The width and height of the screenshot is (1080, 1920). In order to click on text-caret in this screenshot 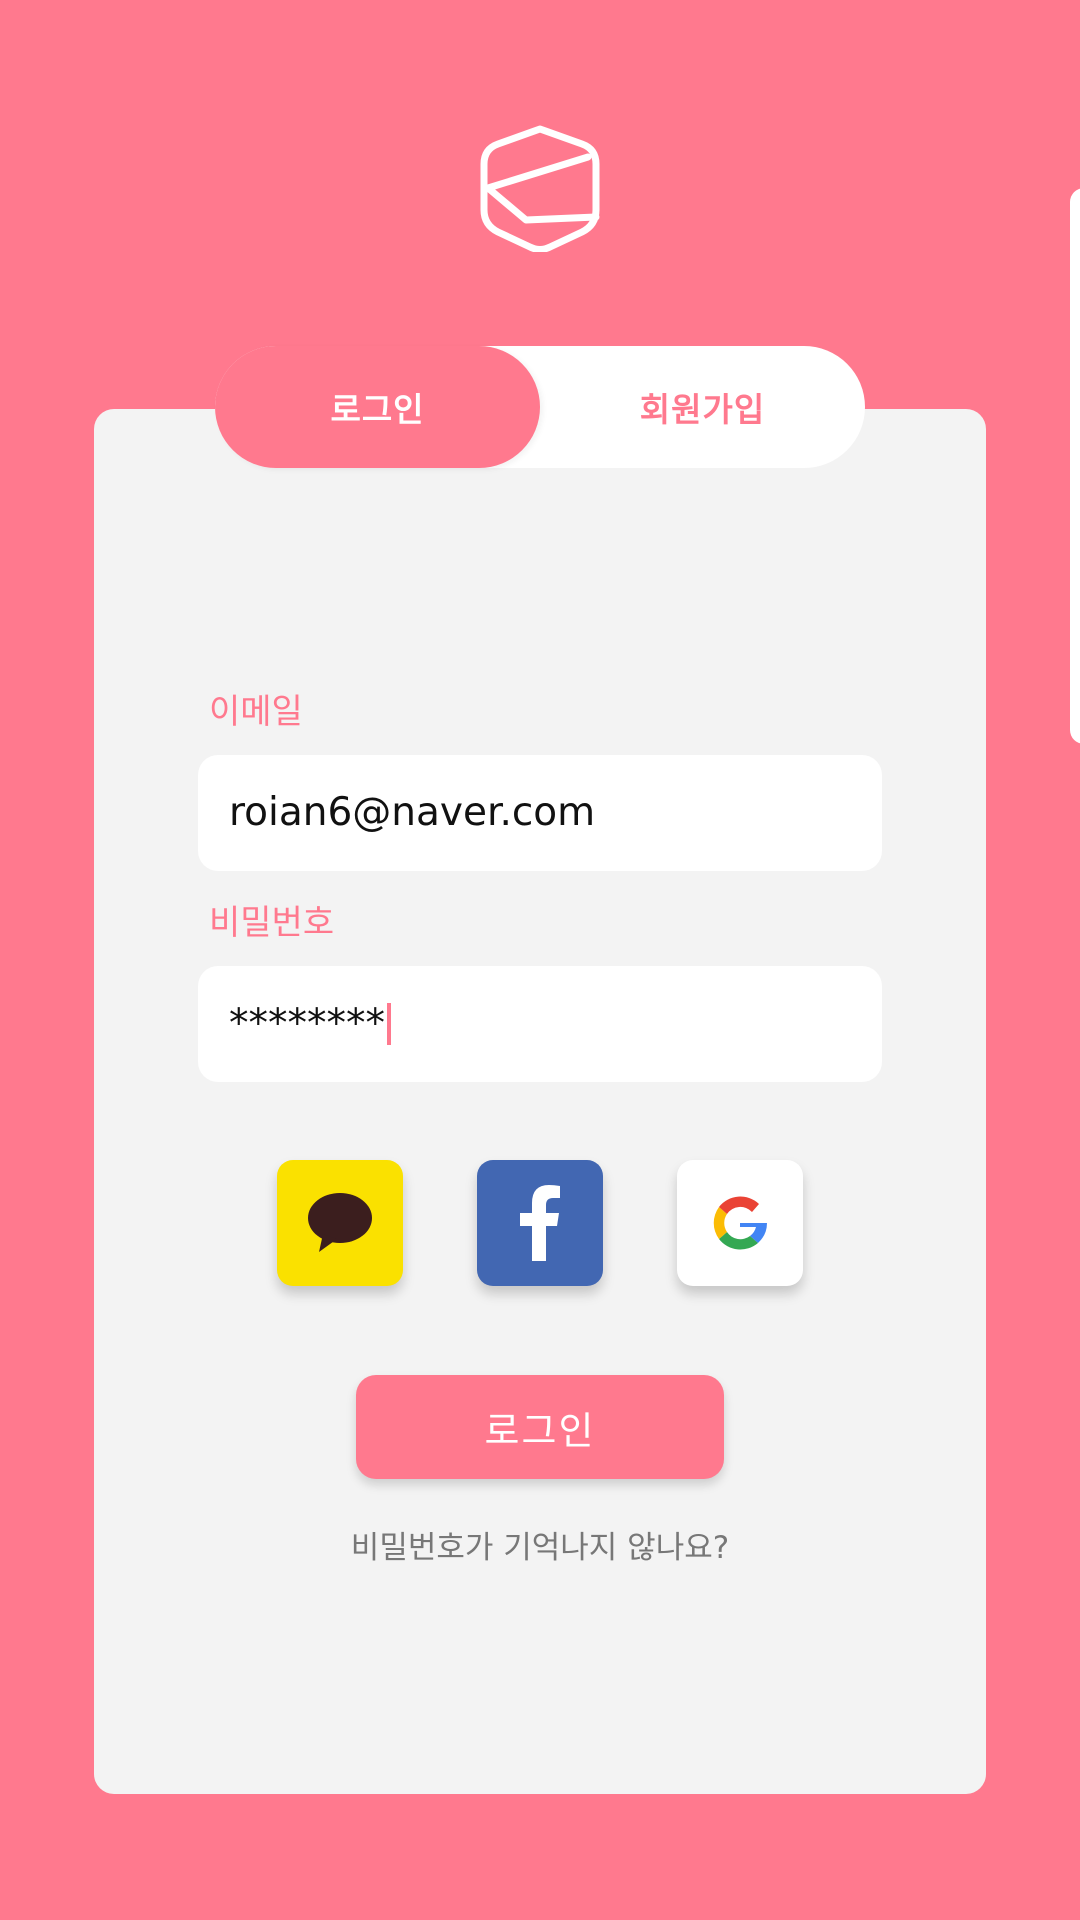, I will do `click(389, 1023)`.